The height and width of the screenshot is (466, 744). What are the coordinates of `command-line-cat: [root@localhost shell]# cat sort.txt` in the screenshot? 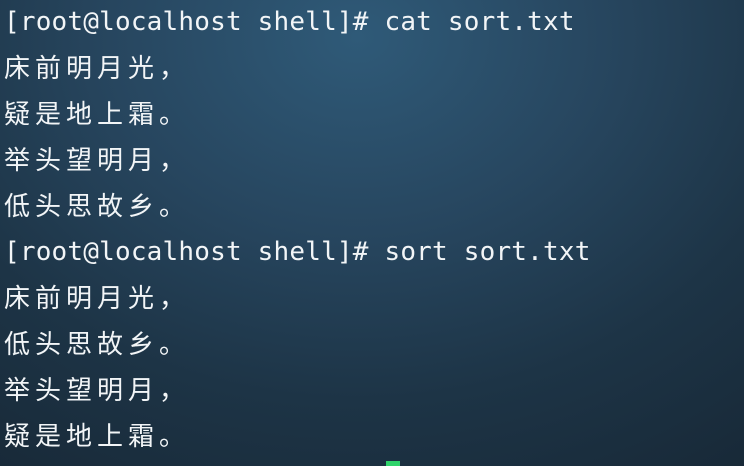 It's located at (289, 22).